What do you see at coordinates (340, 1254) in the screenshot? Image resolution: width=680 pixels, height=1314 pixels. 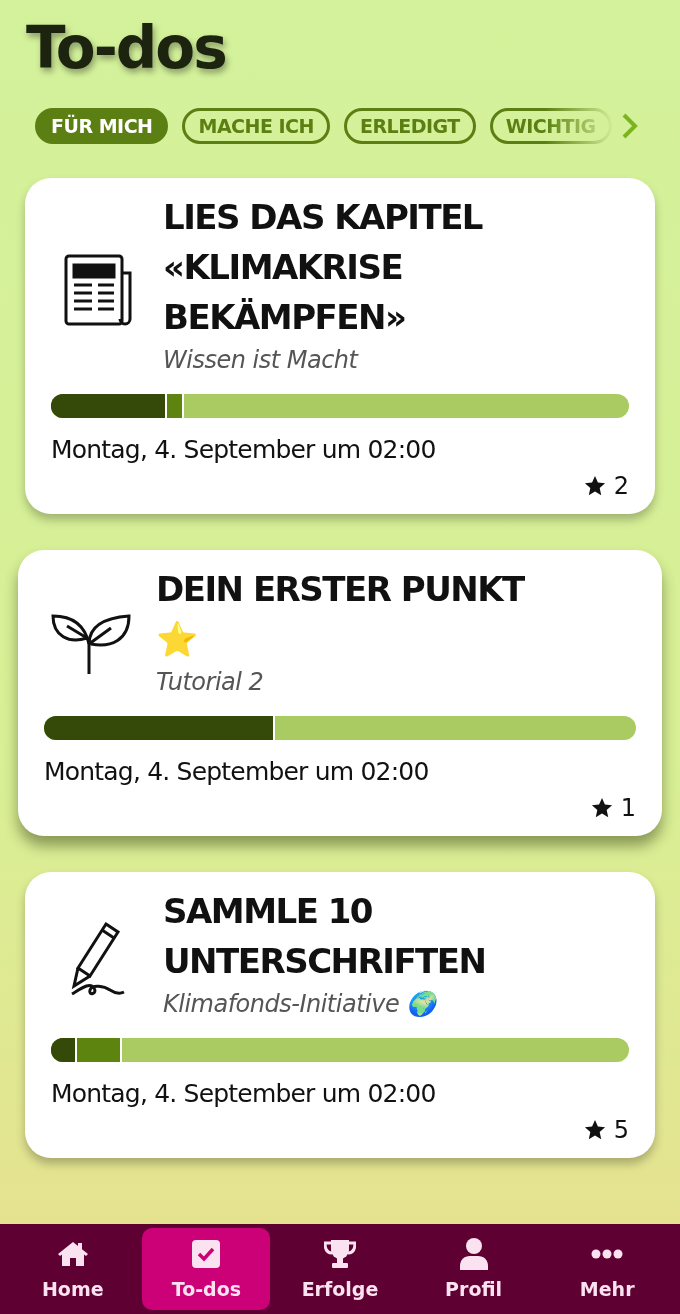 I see `trophy-icon` at bounding box center [340, 1254].